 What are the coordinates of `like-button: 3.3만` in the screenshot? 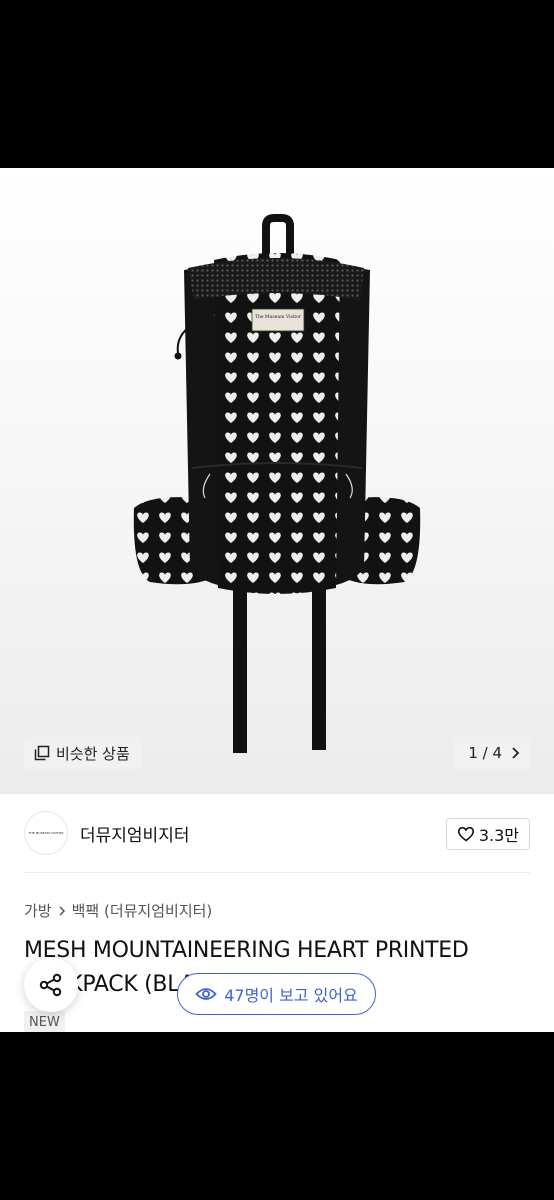 It's located at (487, 834).